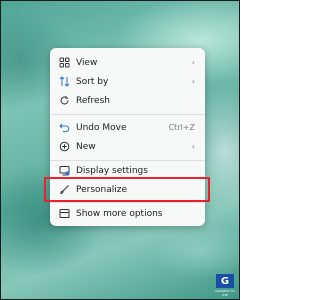 The image size is (320, 300). What do you see at coordinates (87, 62) in the screenshot?
I see `menu-item-label: View` at bounding box center [87, 62].